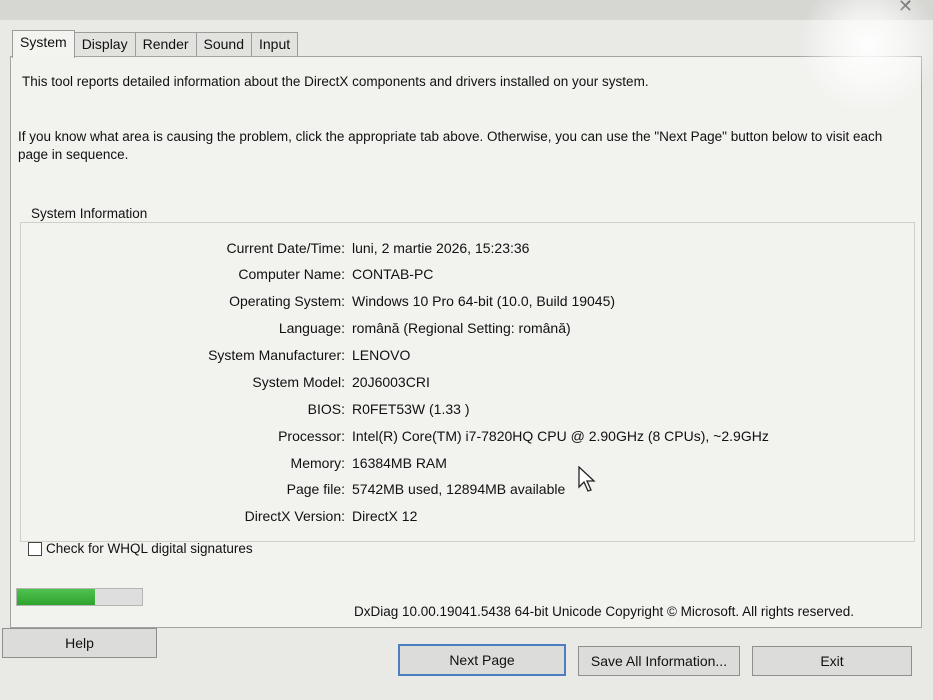 This screenshot has width=933, height=700. What do you see at coordinates (466, 519) in the screenshot?
I see `info-row: DirectX Version: DirectX 12` at bounding box center [466, 519].